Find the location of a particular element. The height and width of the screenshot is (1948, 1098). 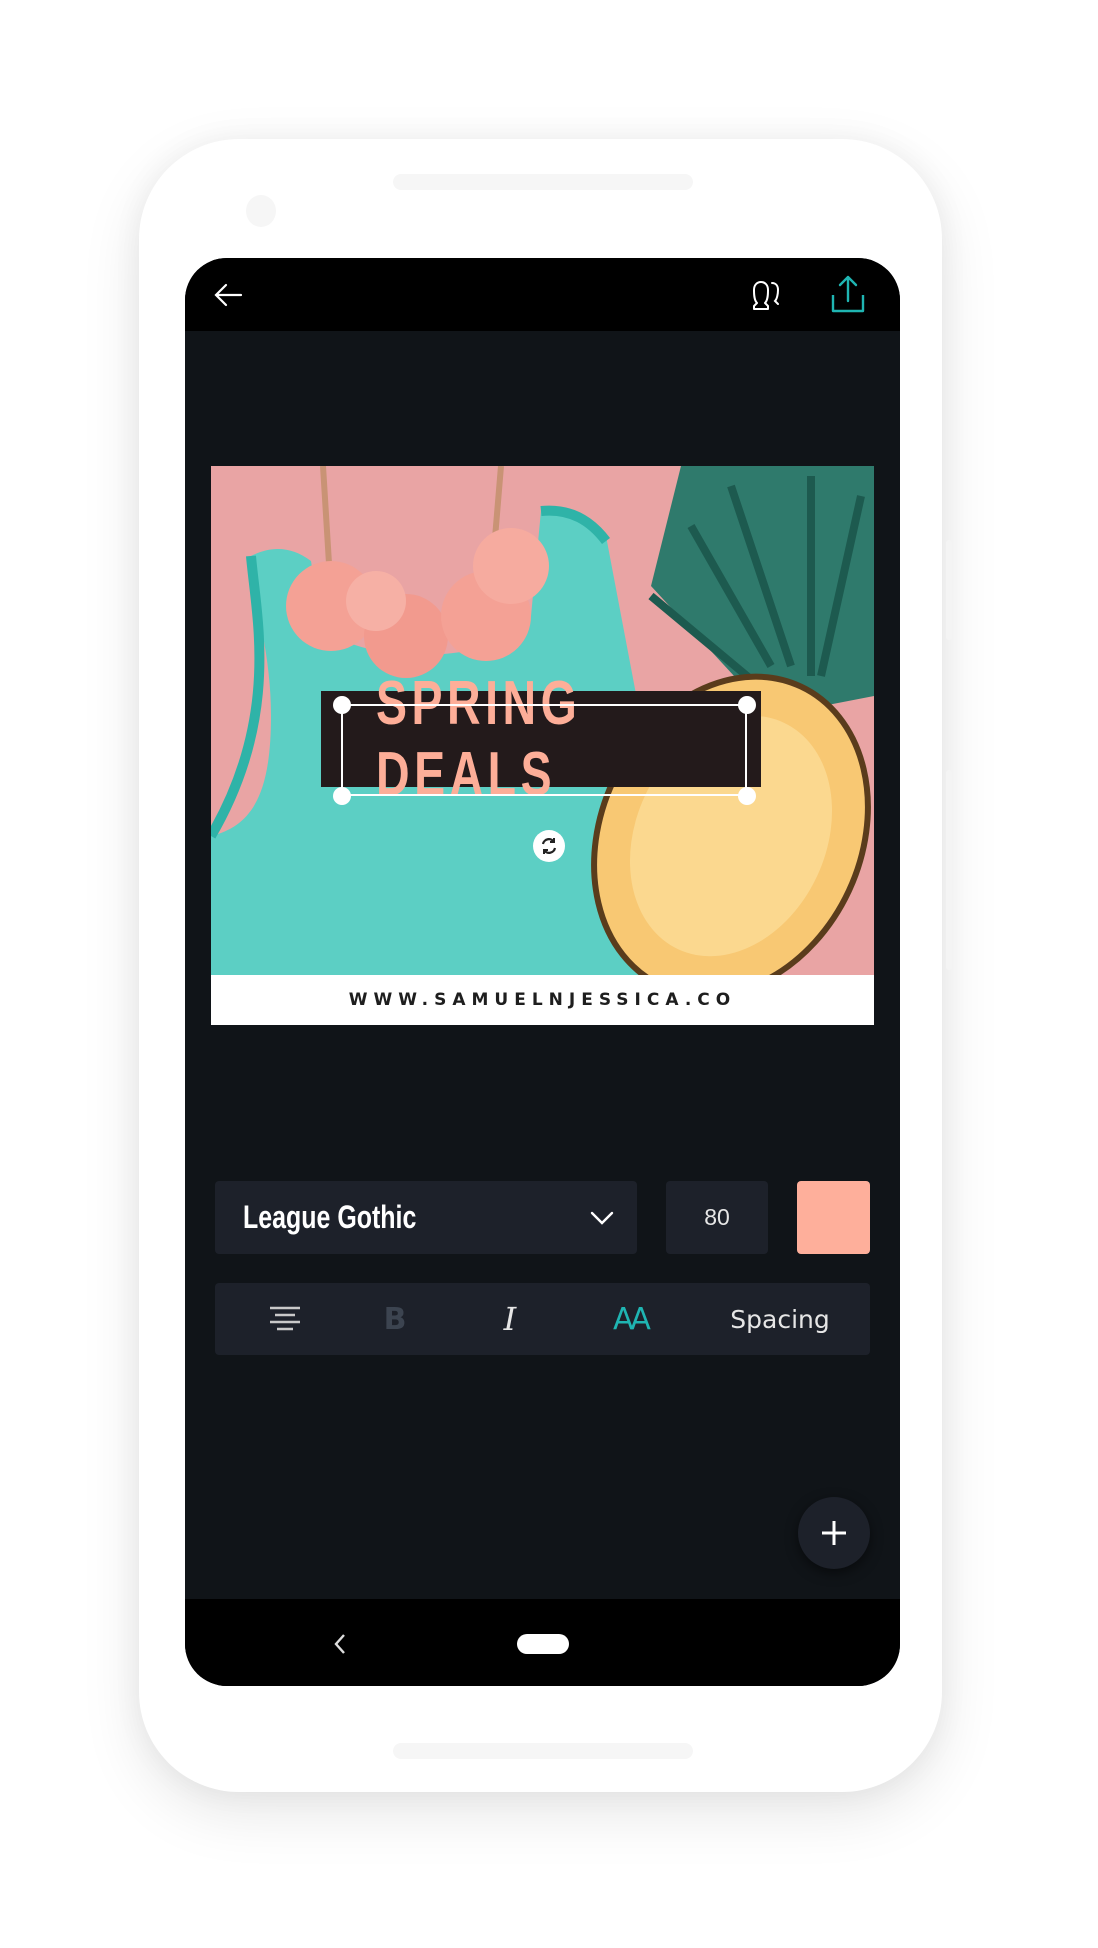

align-center-icon is located at coordinates (285, 1318).